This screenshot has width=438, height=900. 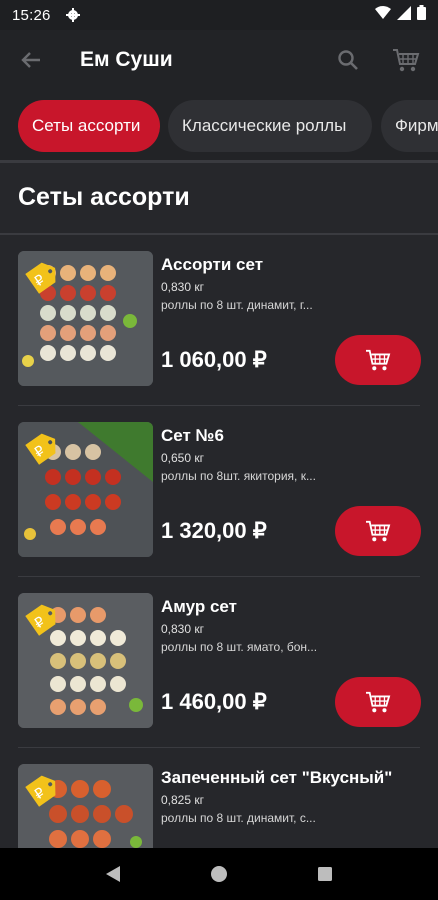 What do you see at coordinates (104, 197) in the screenshot?
I see `section-title: Сеты ассорти` at bounding box center [104, 197].